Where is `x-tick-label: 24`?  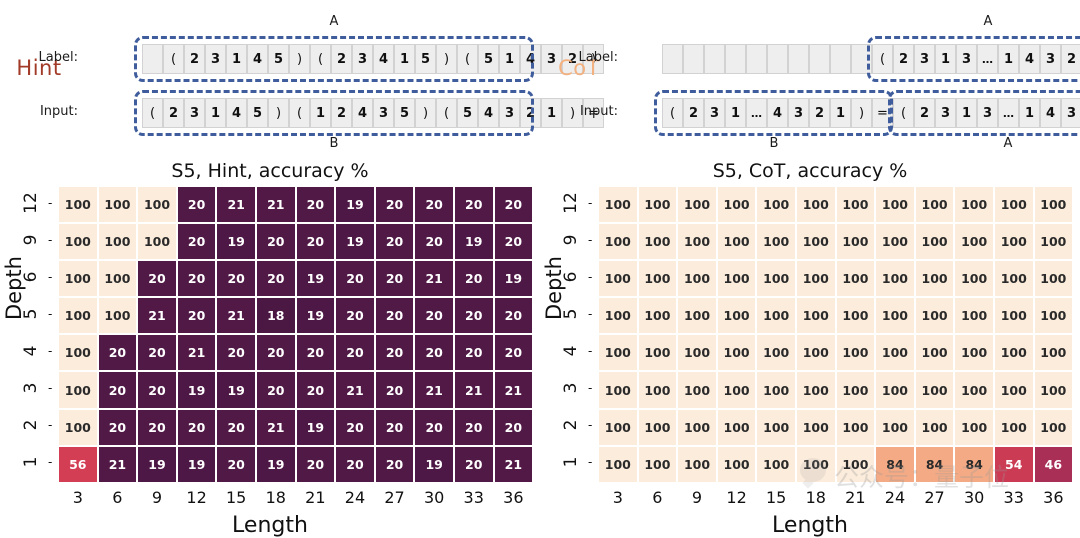 x-tick-label: 24 is located at coordinates (355, 497).